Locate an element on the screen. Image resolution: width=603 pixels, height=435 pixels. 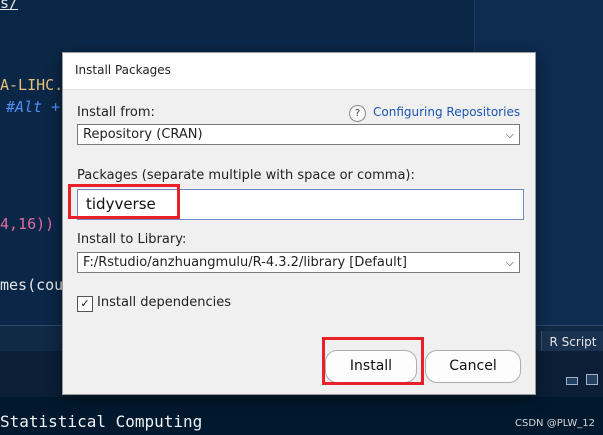
minimize-icon is located at coordinates (572, 381).